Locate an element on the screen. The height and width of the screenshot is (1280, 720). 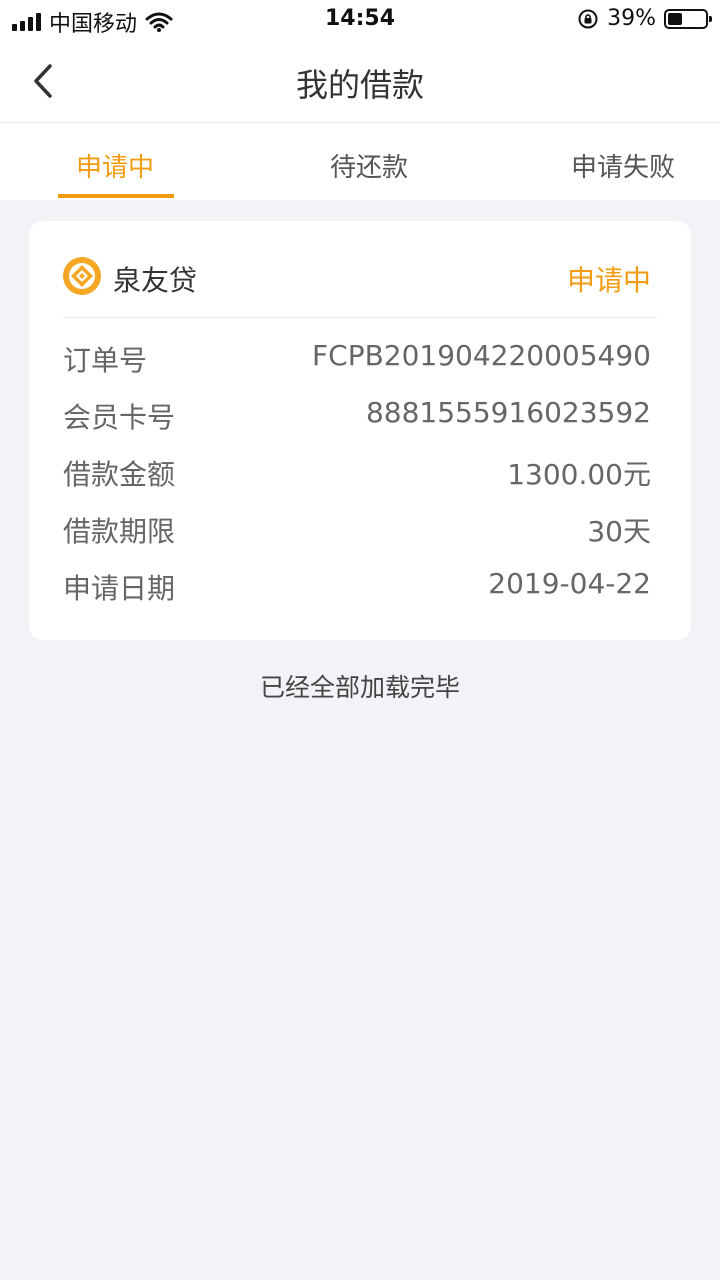
orientation-lock-icon is located at coordinates (588, 18).